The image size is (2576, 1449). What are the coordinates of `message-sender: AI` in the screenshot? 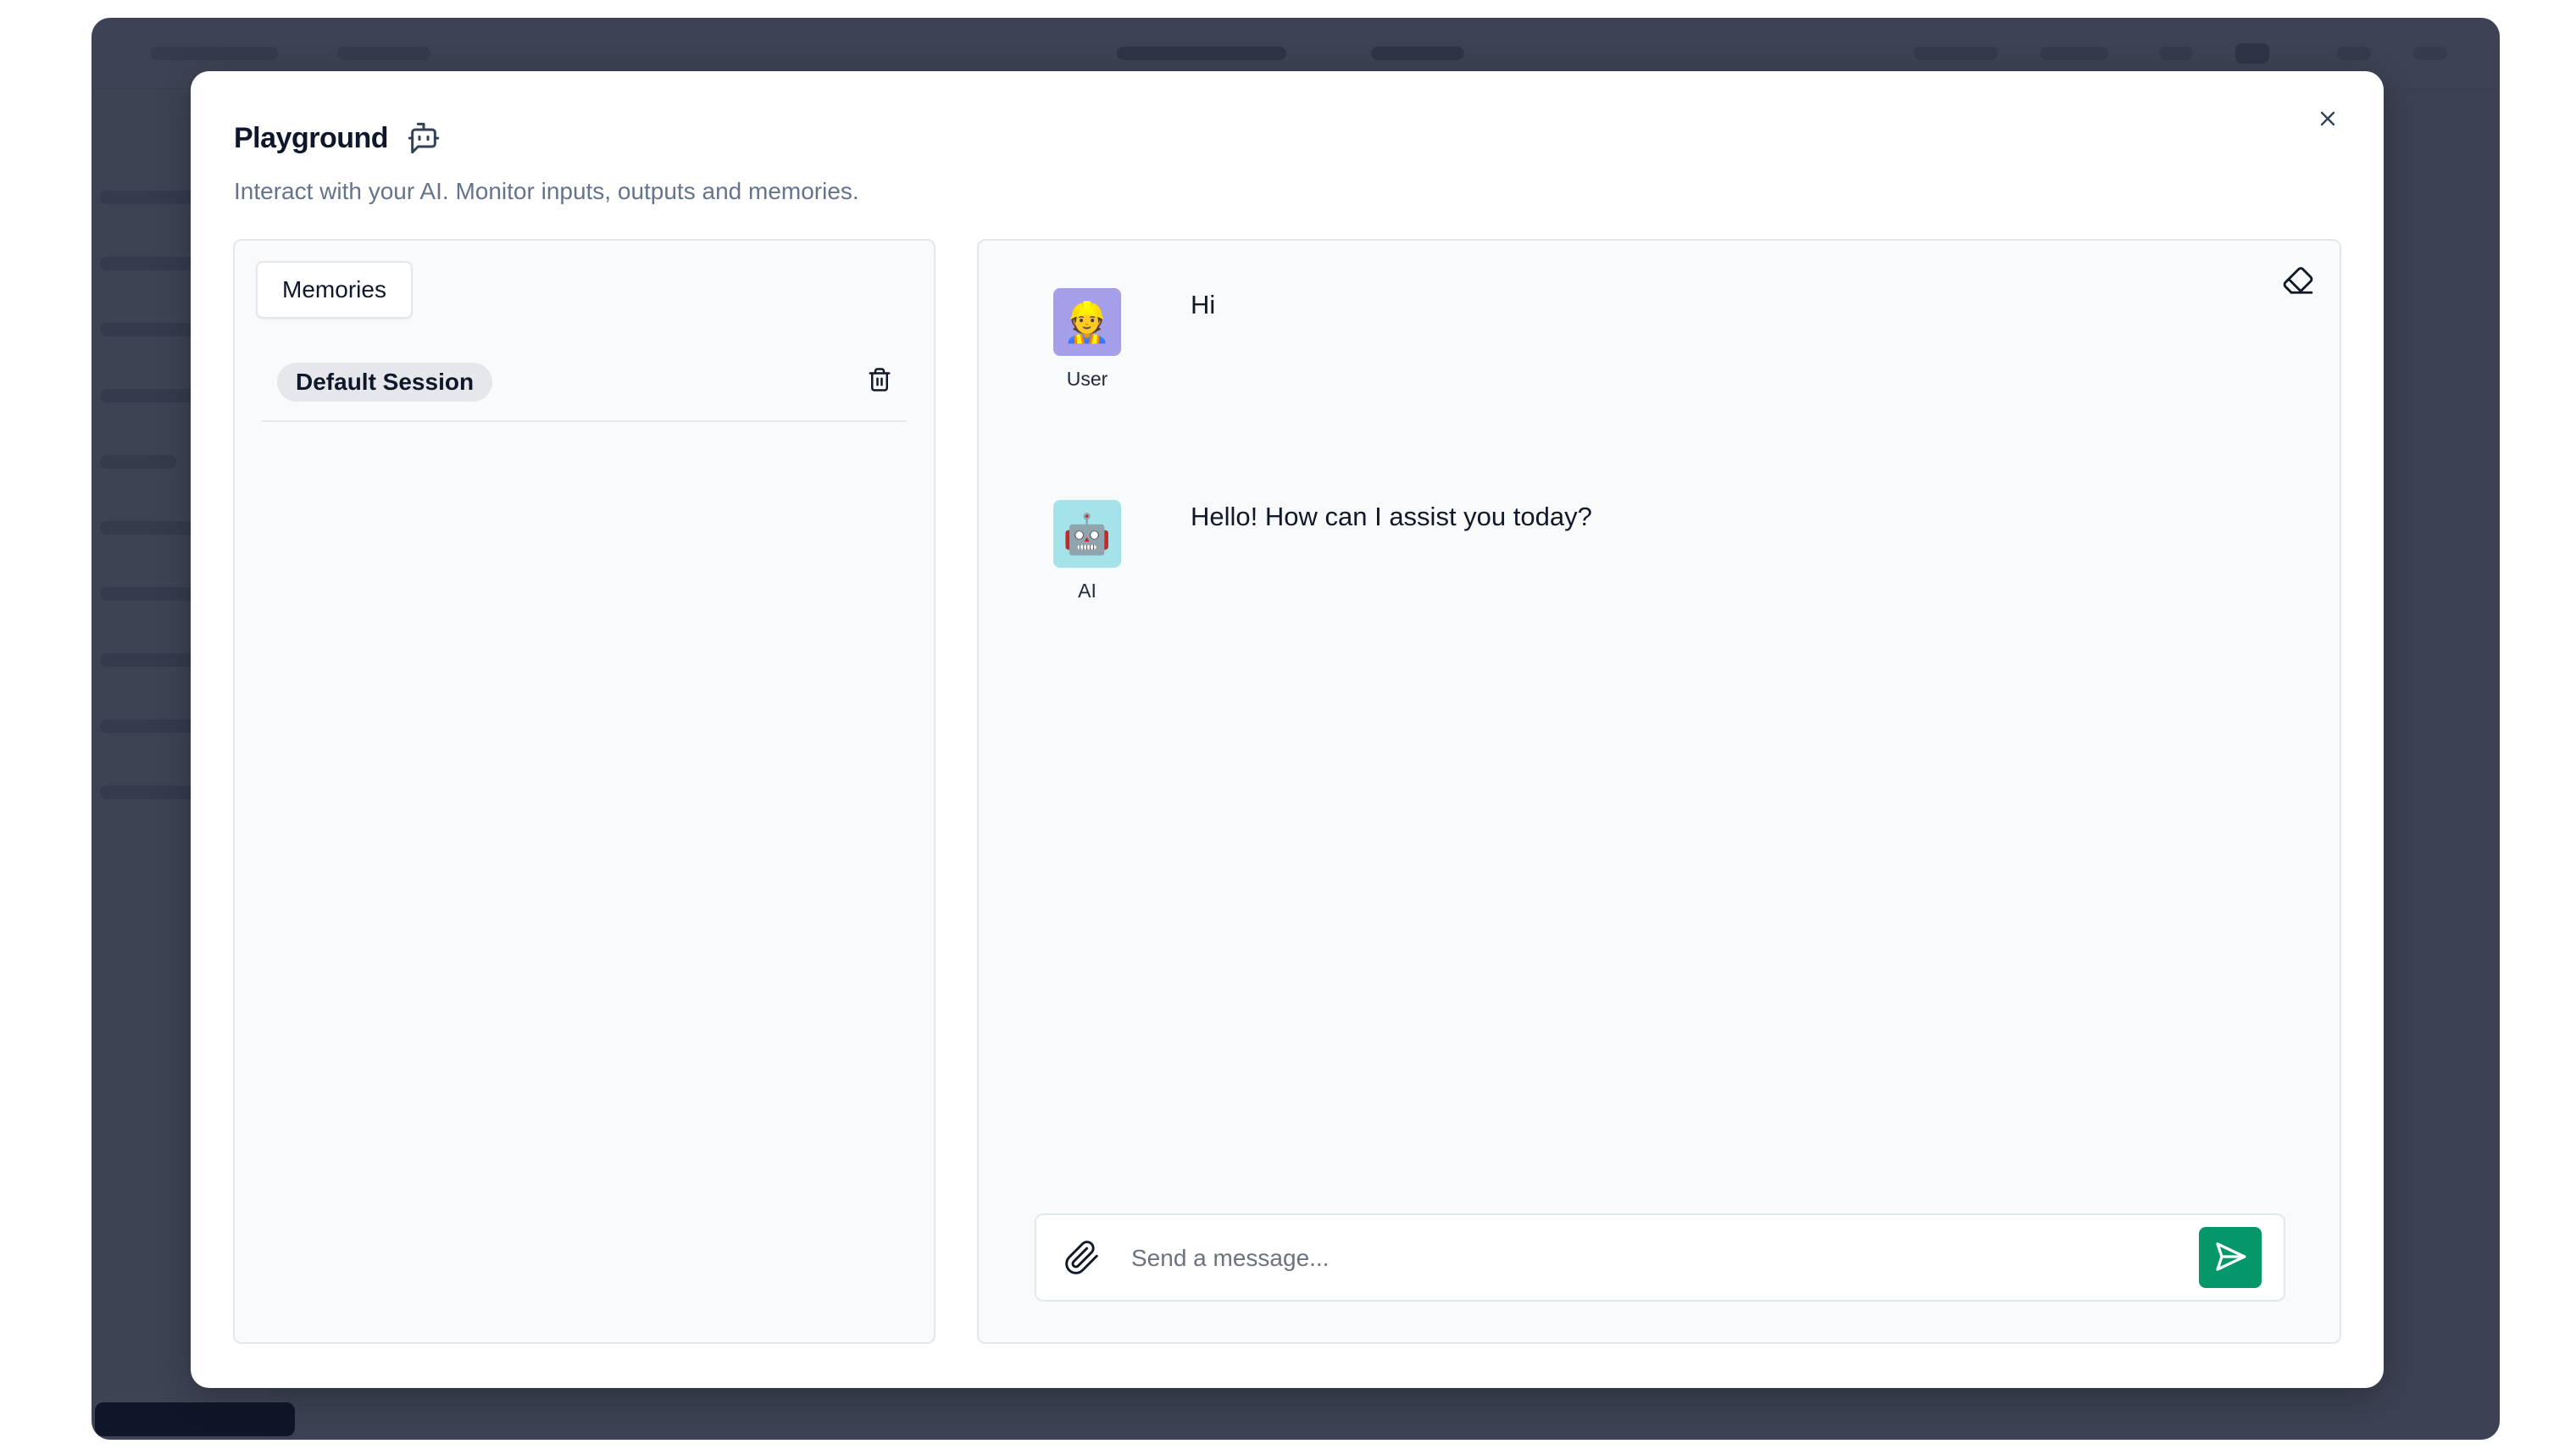 It's located at (1087, 591).